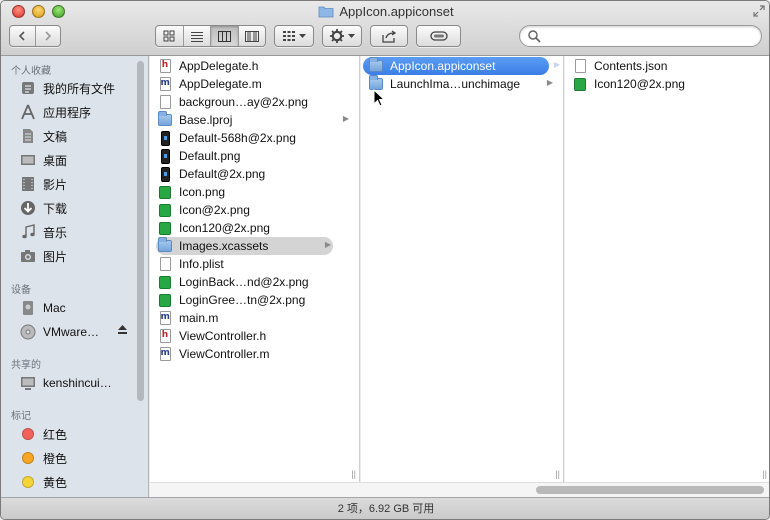 This screenshot has width=770, height=520. I want to click on tags-header: 标记, so click(21, 416).